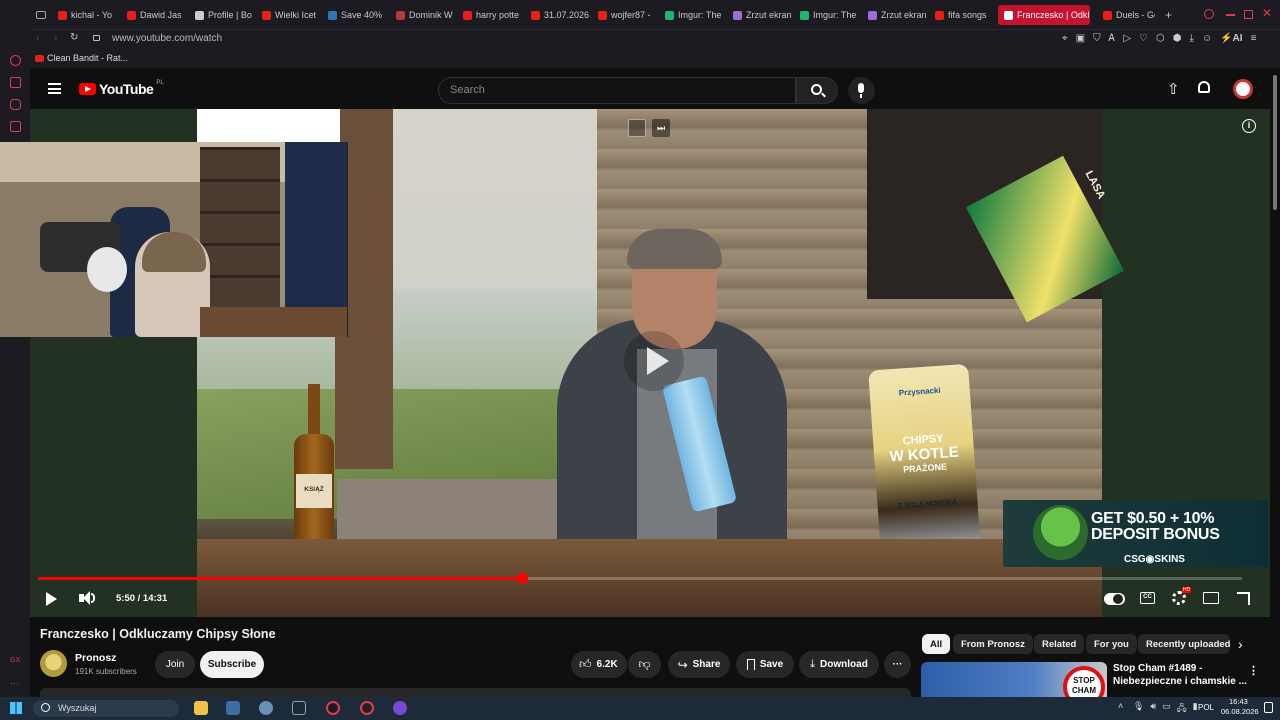 The image size is (1280, 720). Describe the element at coordinates (1097, 38) in the screenshot. I see `adblock-icon: ⛉` at that location.